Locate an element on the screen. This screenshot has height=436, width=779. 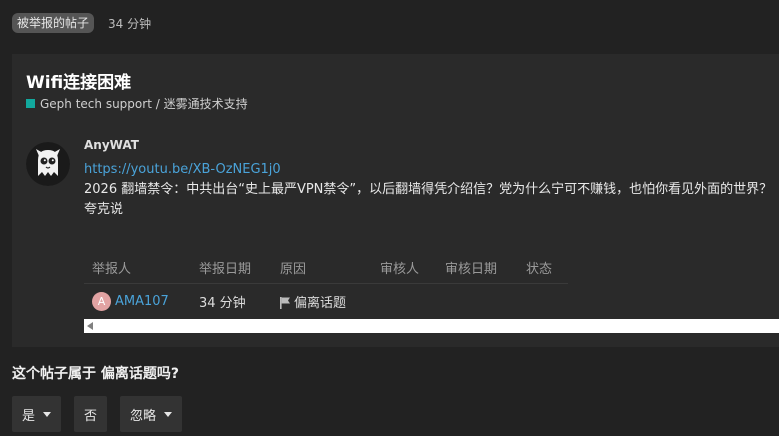
user-avatar is located at coordinates (48, 164).